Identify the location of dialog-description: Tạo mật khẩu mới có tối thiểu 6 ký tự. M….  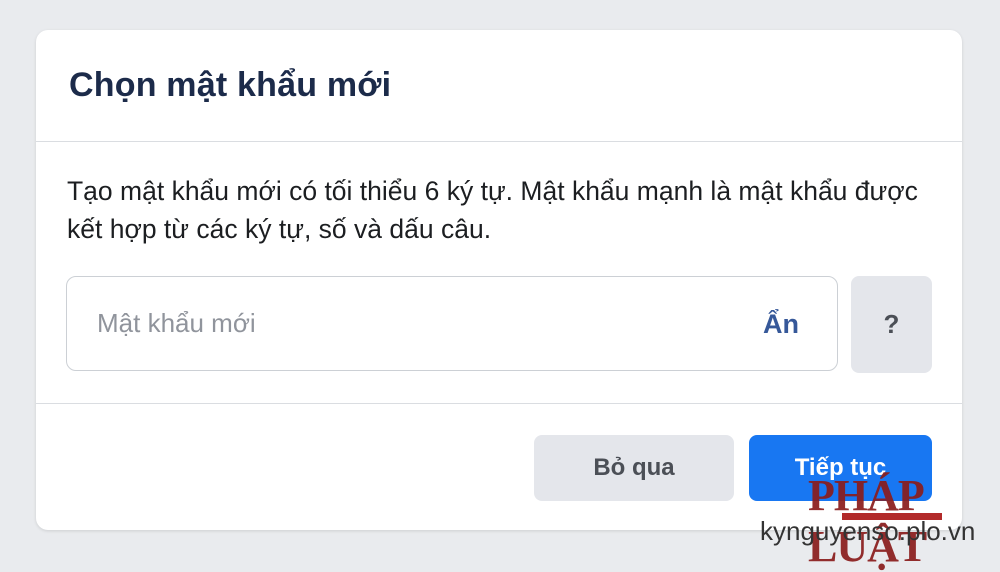
(492, 210).